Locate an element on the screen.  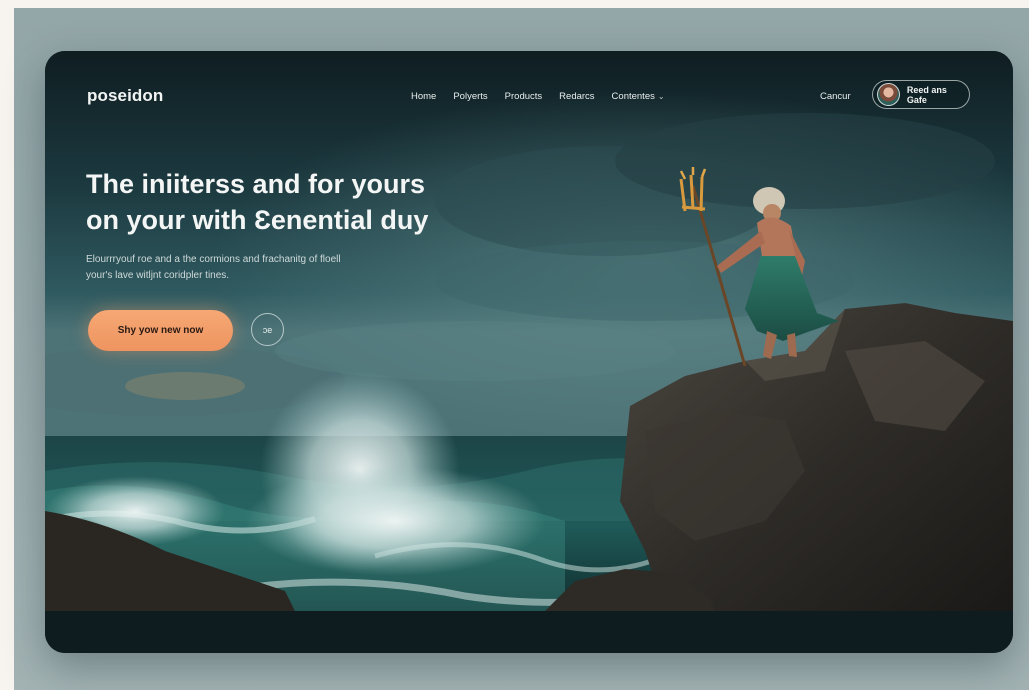
secondary-circle-button: ɔe is located at coordinates (267, 329).